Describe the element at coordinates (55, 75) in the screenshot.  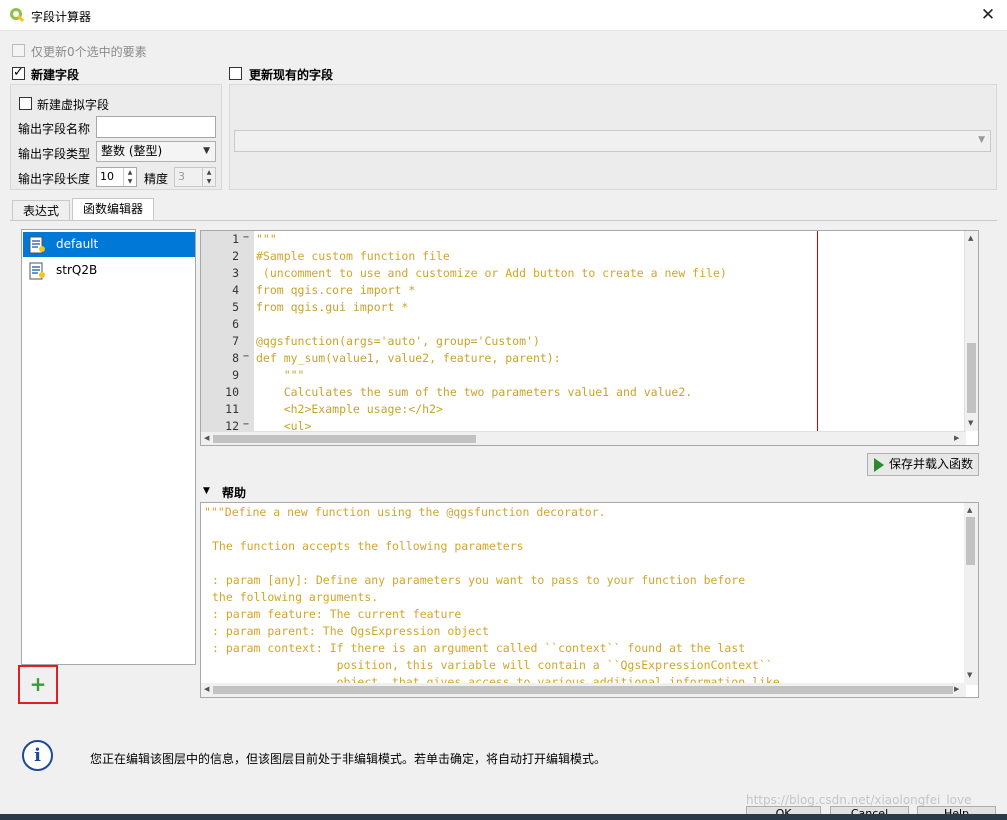
I see `new-field-label: 新建字段` at that location.